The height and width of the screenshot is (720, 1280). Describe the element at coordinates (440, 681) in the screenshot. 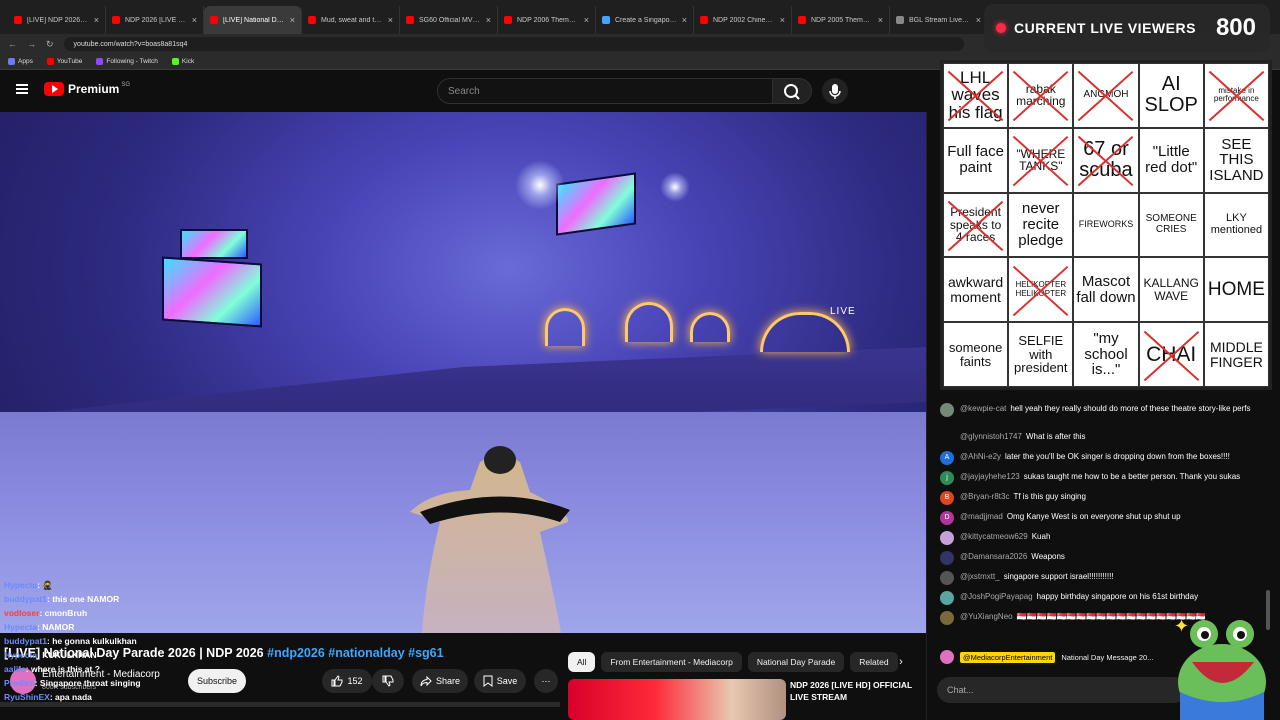

I see `share-button: Share` at that location.